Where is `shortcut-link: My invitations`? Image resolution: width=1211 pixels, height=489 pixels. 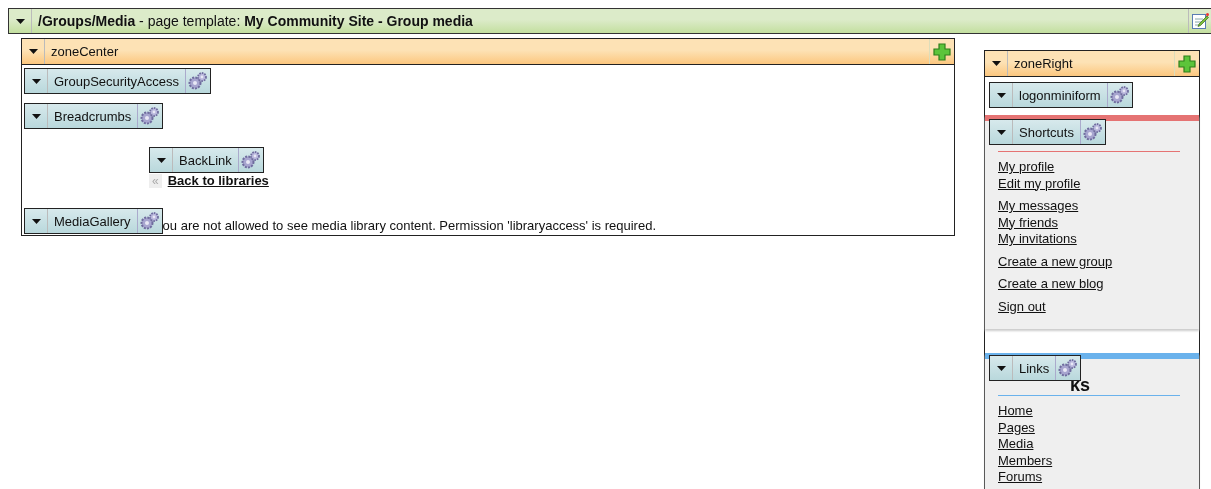 shortcut-link: My invitations is located at coordinates (1037, 239).